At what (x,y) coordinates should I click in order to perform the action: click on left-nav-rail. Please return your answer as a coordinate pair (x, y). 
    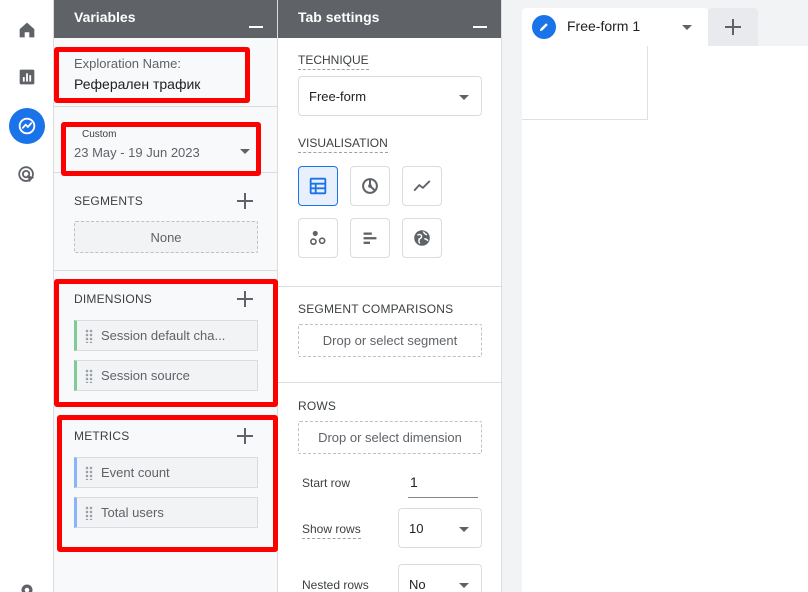
    Looking at the image, I should click on (27, 296).